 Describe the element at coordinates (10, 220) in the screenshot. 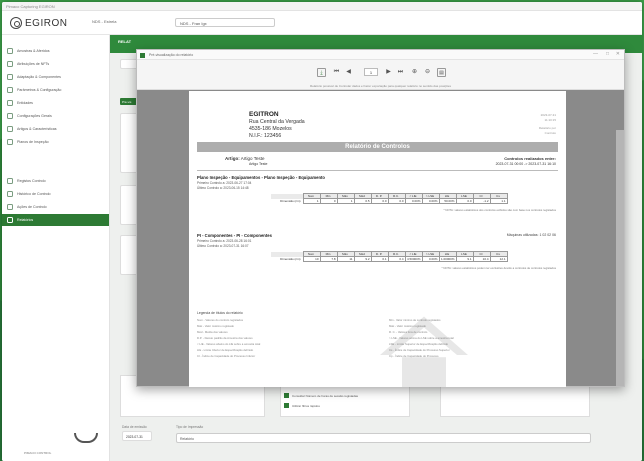

I see `report-icon` at that location.